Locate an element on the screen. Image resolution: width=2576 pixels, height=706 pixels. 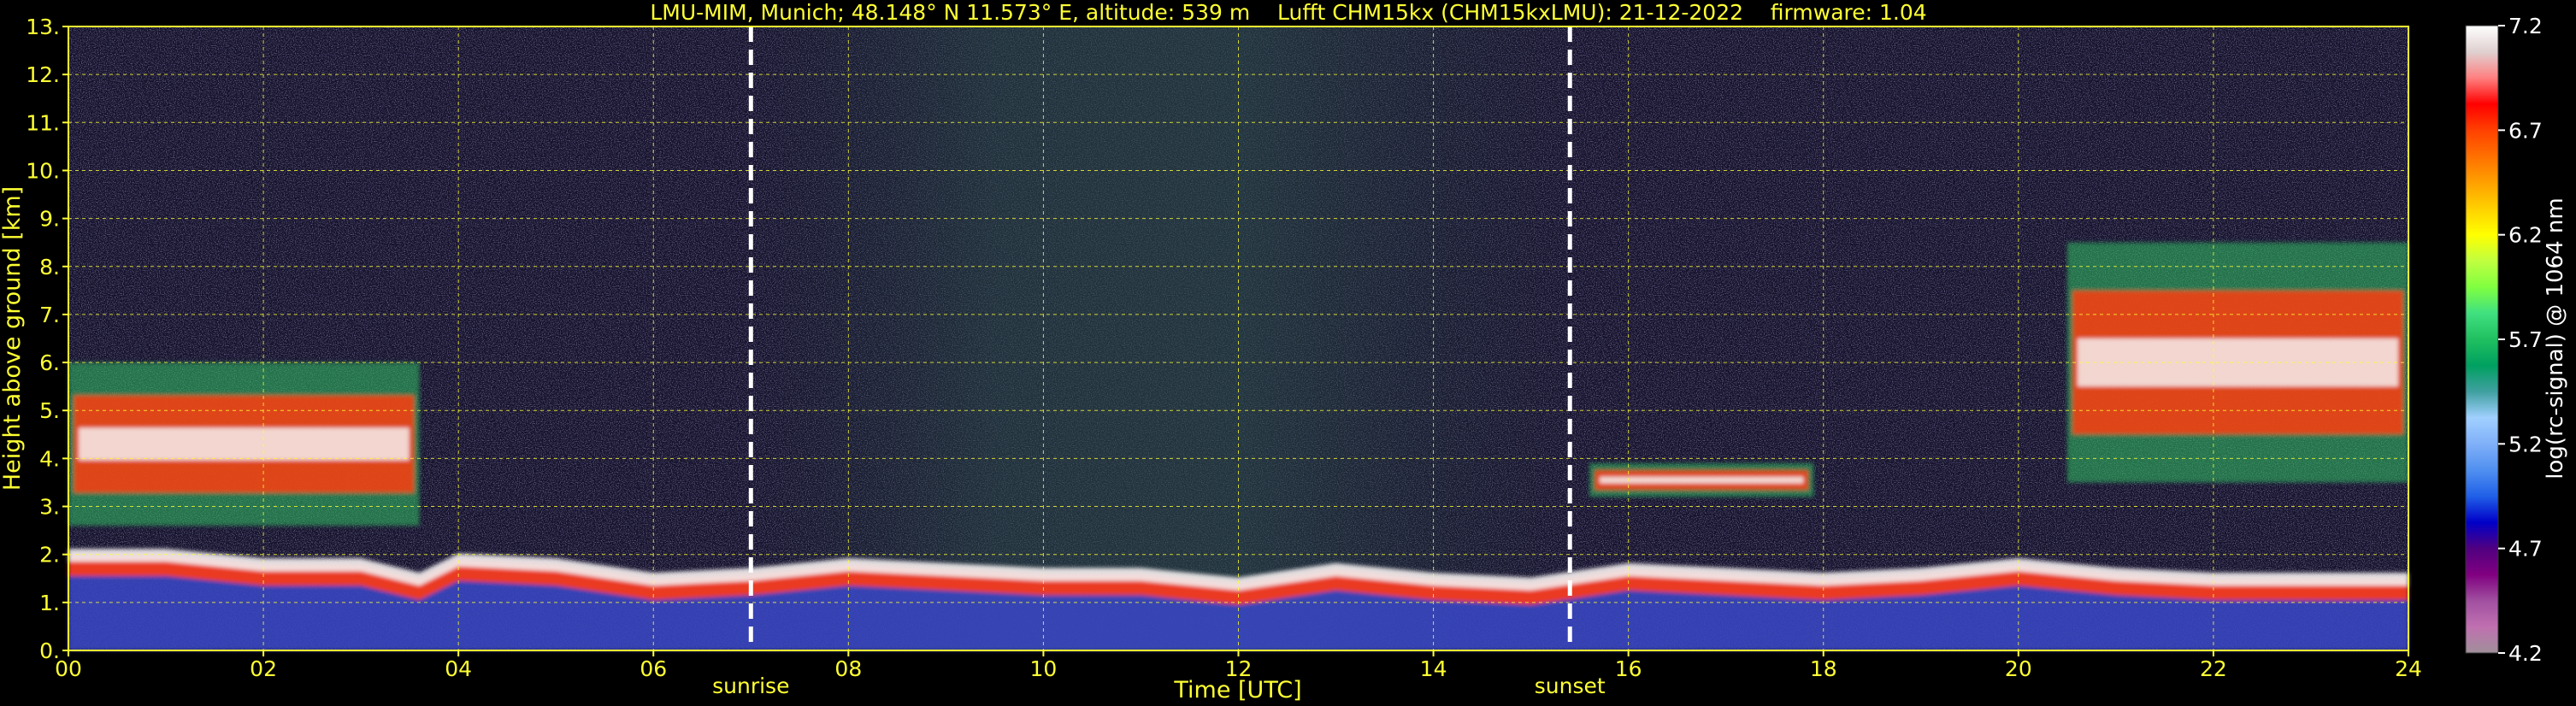
event-label-sunset: sunset is located at coordinates (1571, 686).